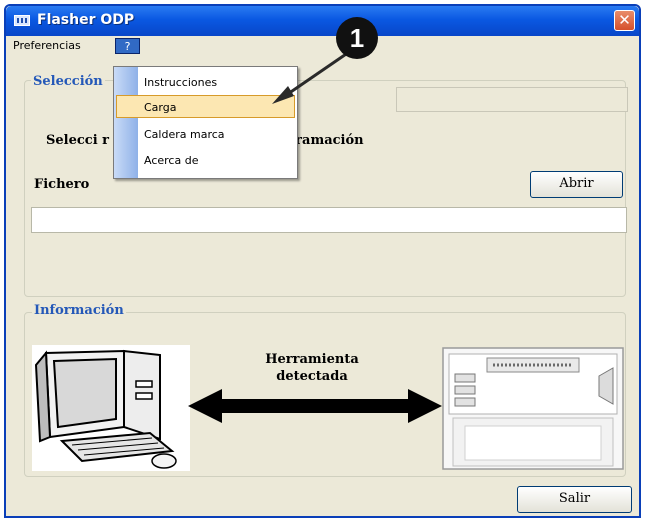 The width and height of the screenshot is (647, 524). What do you see at coordinates (171, 161) in the screenshot?
I see `menu-item-acerca-de: Acerca de` at bounding box center [171, 161].